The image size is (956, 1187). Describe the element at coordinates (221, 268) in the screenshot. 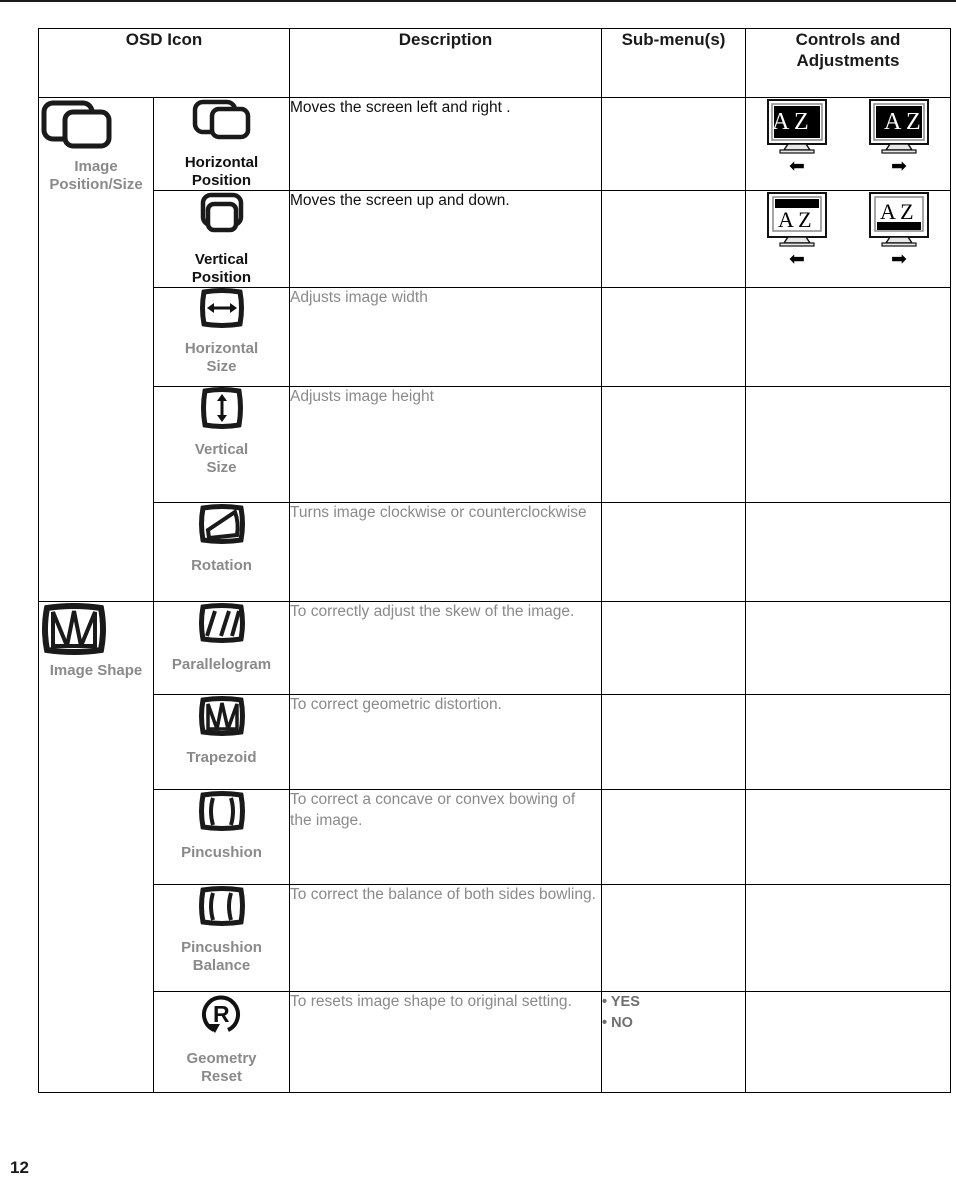

I see `icon-label: Vertical Position` at that location.